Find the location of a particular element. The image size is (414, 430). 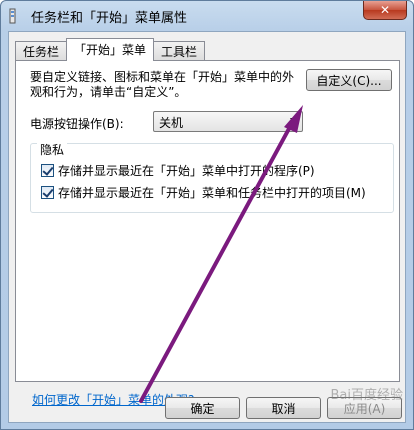

tab-strip: 任务栏 「开始」菜单 工具栏 is located at coordinates (110, 49).